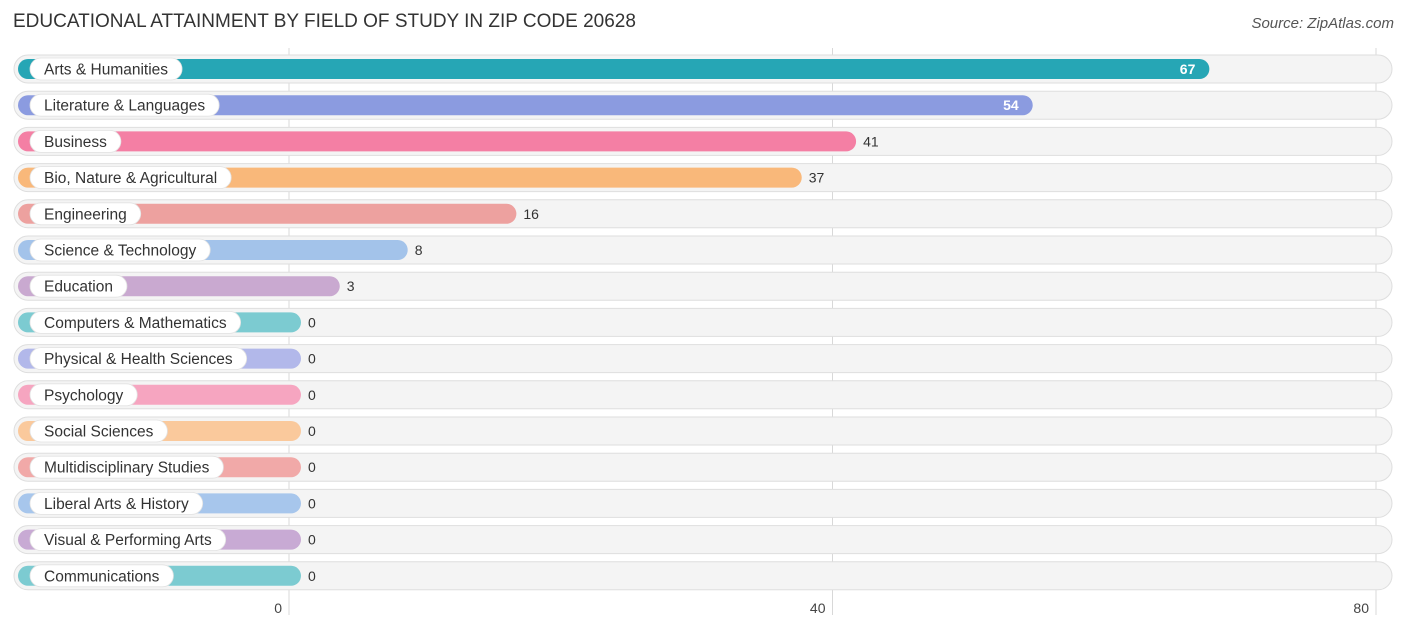 Image resolution: width=1406 pixels, height=631 pixels. Describe the element at coordinates (818, 608) in the screenshot. I see `x-tick-label: 40` at that location.